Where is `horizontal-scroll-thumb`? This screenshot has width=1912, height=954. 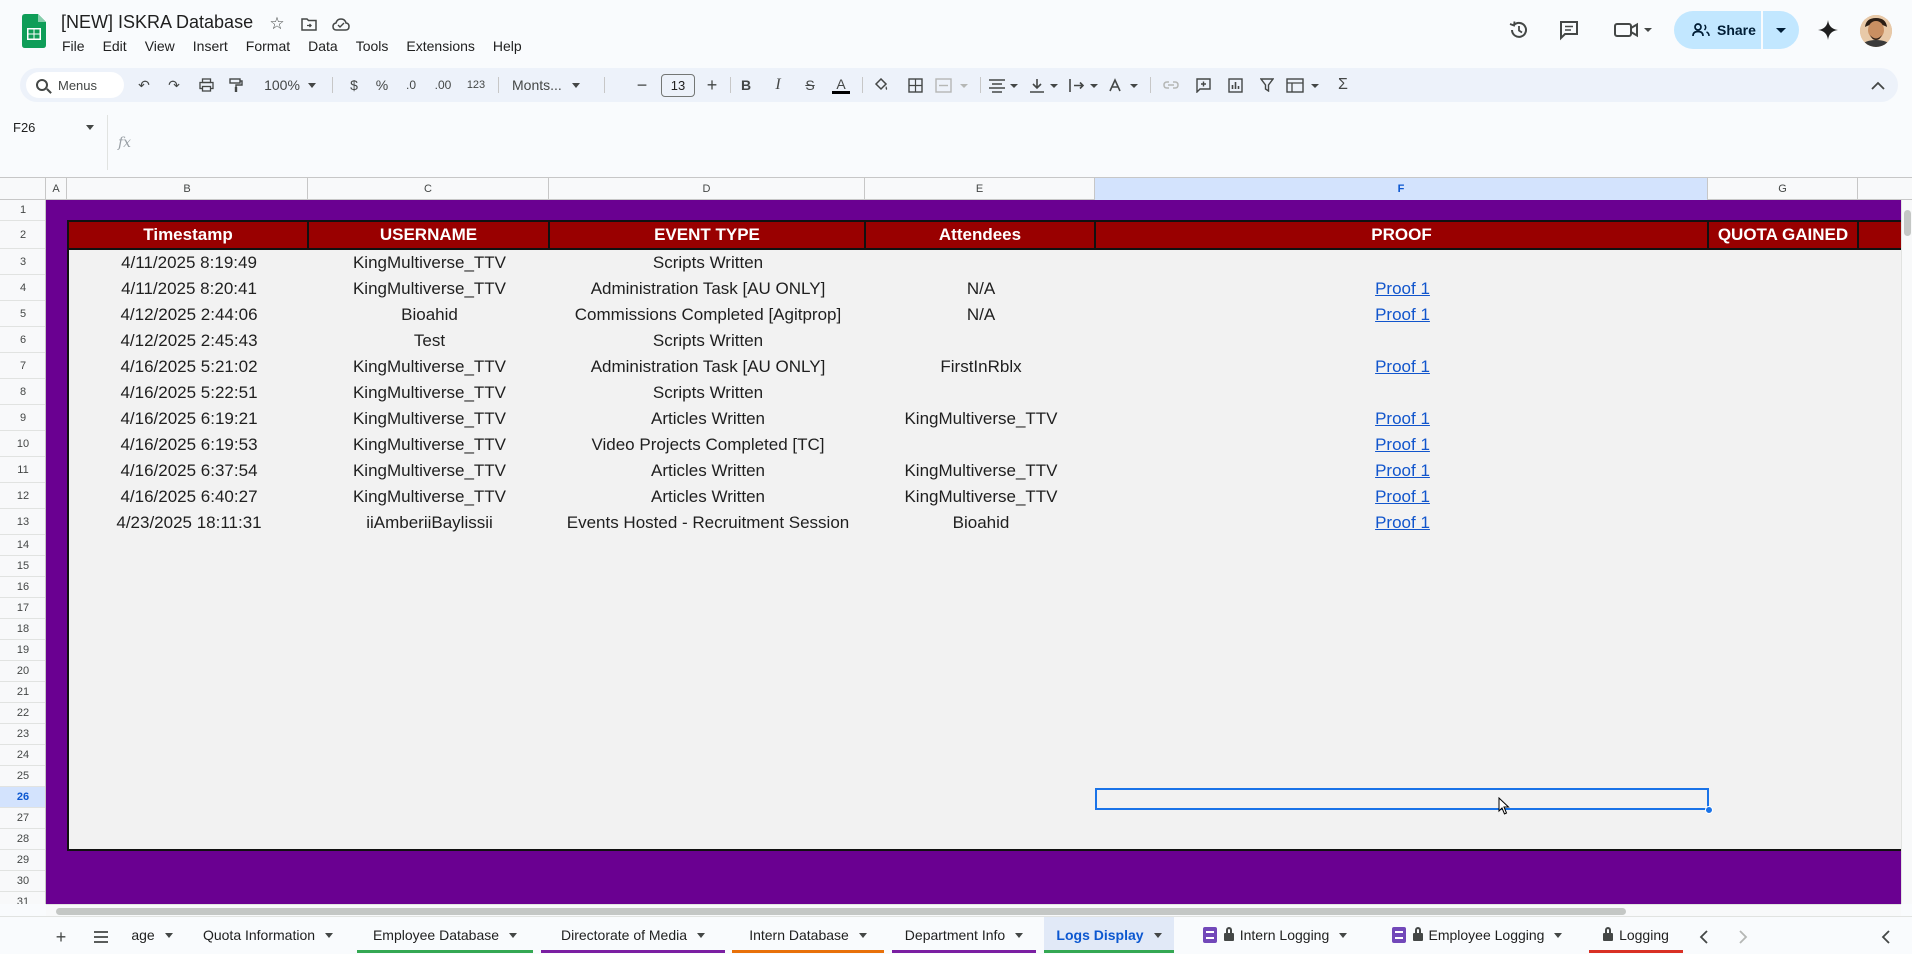
horizontal-scroll-thumb is located at coordinates (841, 911).